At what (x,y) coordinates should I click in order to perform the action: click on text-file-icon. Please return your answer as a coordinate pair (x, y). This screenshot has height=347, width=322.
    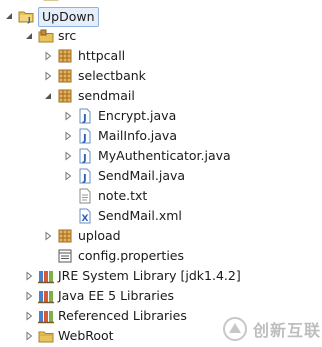
    Looking at the image, I should click on (85, 196).